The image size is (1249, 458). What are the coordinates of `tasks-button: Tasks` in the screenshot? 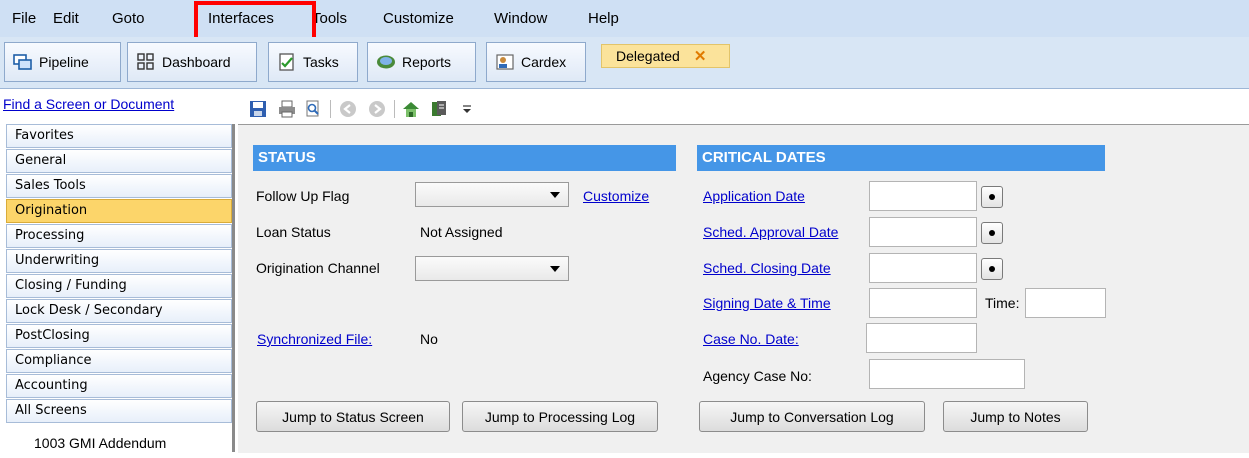 It's located at (313, 62).